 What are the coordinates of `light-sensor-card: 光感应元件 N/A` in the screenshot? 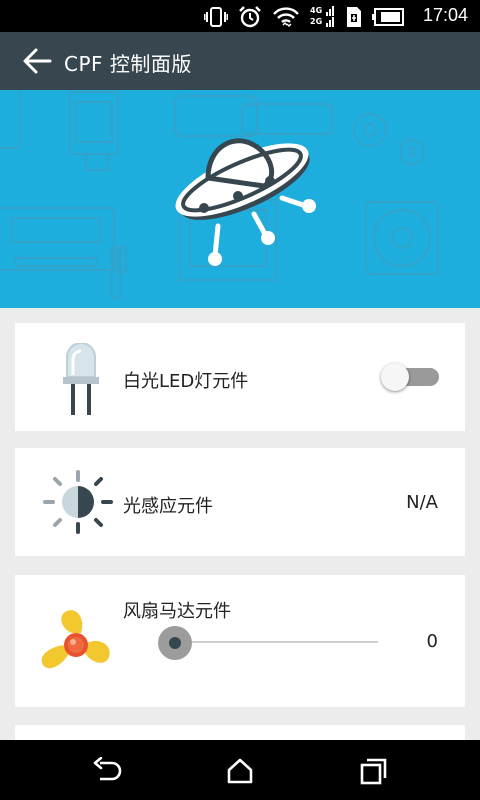 It's located at (240, 502).